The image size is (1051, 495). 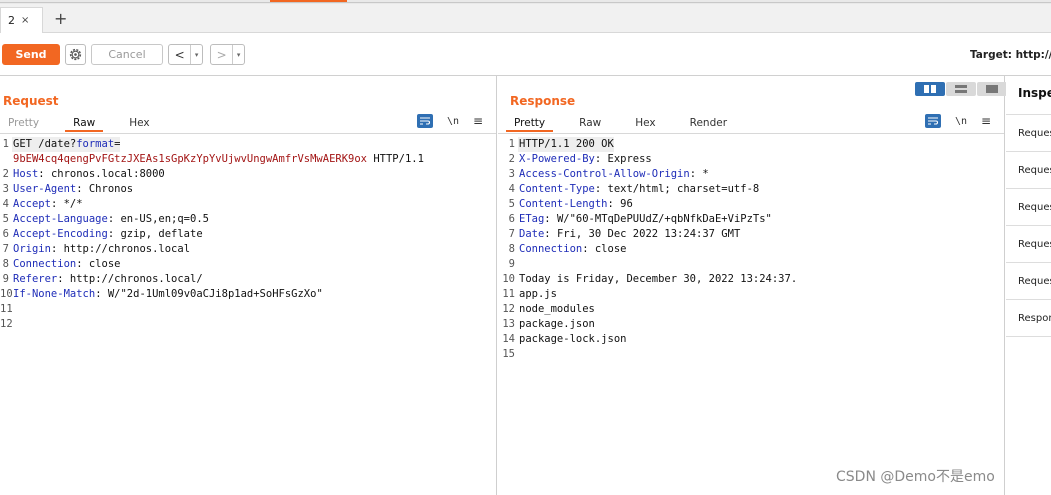 What do you see at coordinates (566, 144) in the screenshot?
I see `text-segment: HTTP/1.1 200 OK` at bounding box center [566, 144].